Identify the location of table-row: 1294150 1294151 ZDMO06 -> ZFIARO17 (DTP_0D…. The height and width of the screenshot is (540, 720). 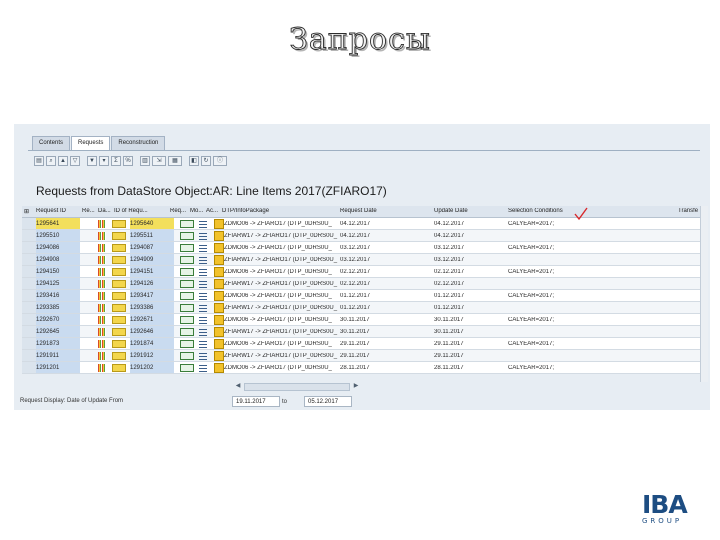
(361, 272).